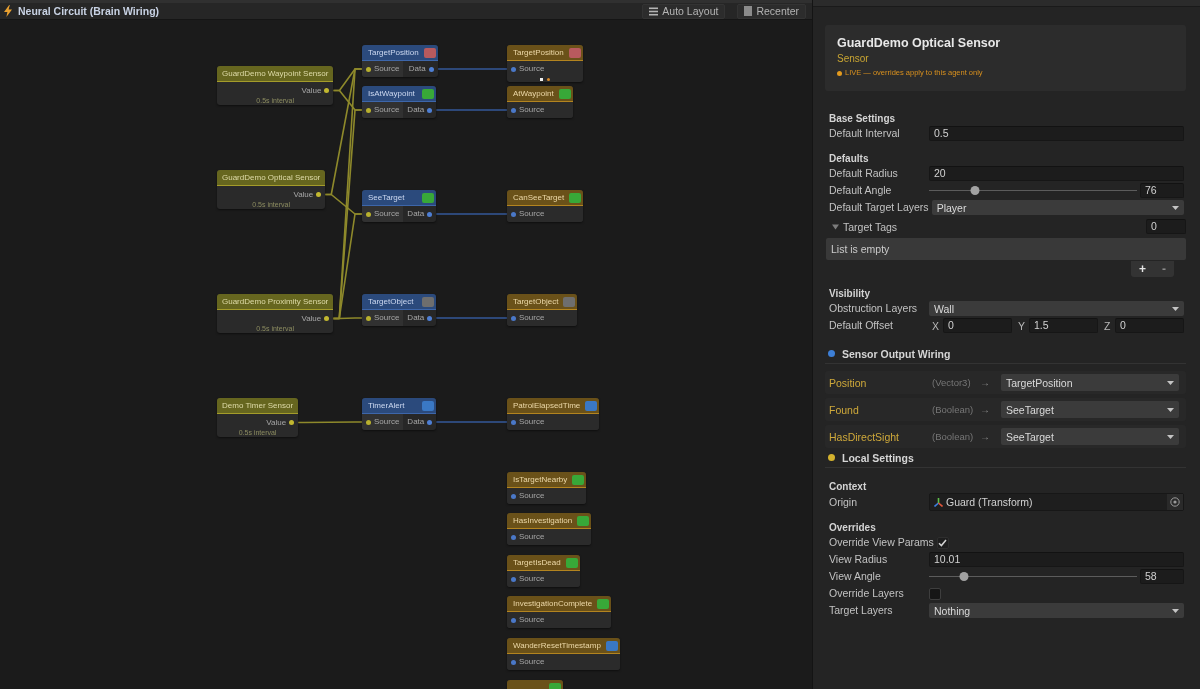 This screenshot has width=1200, height=689. I want to click on axis-label: Y, so click(1022, 325).